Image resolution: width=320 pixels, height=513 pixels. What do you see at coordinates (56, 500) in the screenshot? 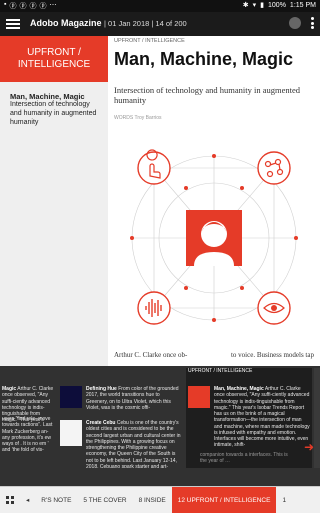
I see `tab-editors-note: R'S NOTE` at bounding box center [56, 500].